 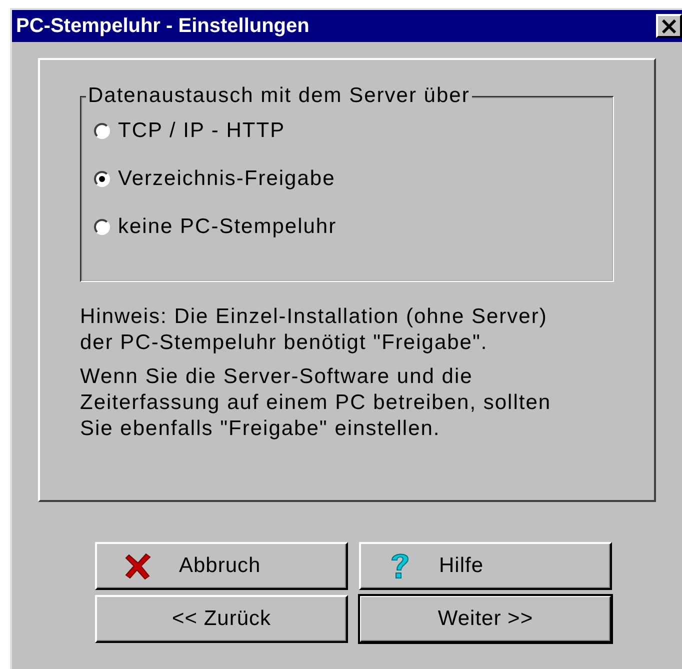 I want to click on help-button: Hilfe, so click(x=485, y=566).